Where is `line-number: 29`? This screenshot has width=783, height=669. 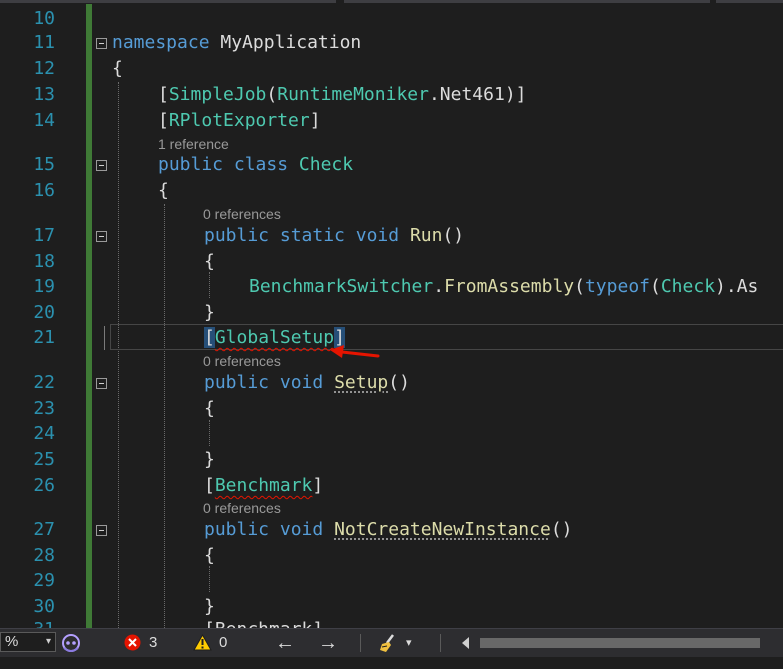 line-number: 29 is located at coordinates (44, 580).